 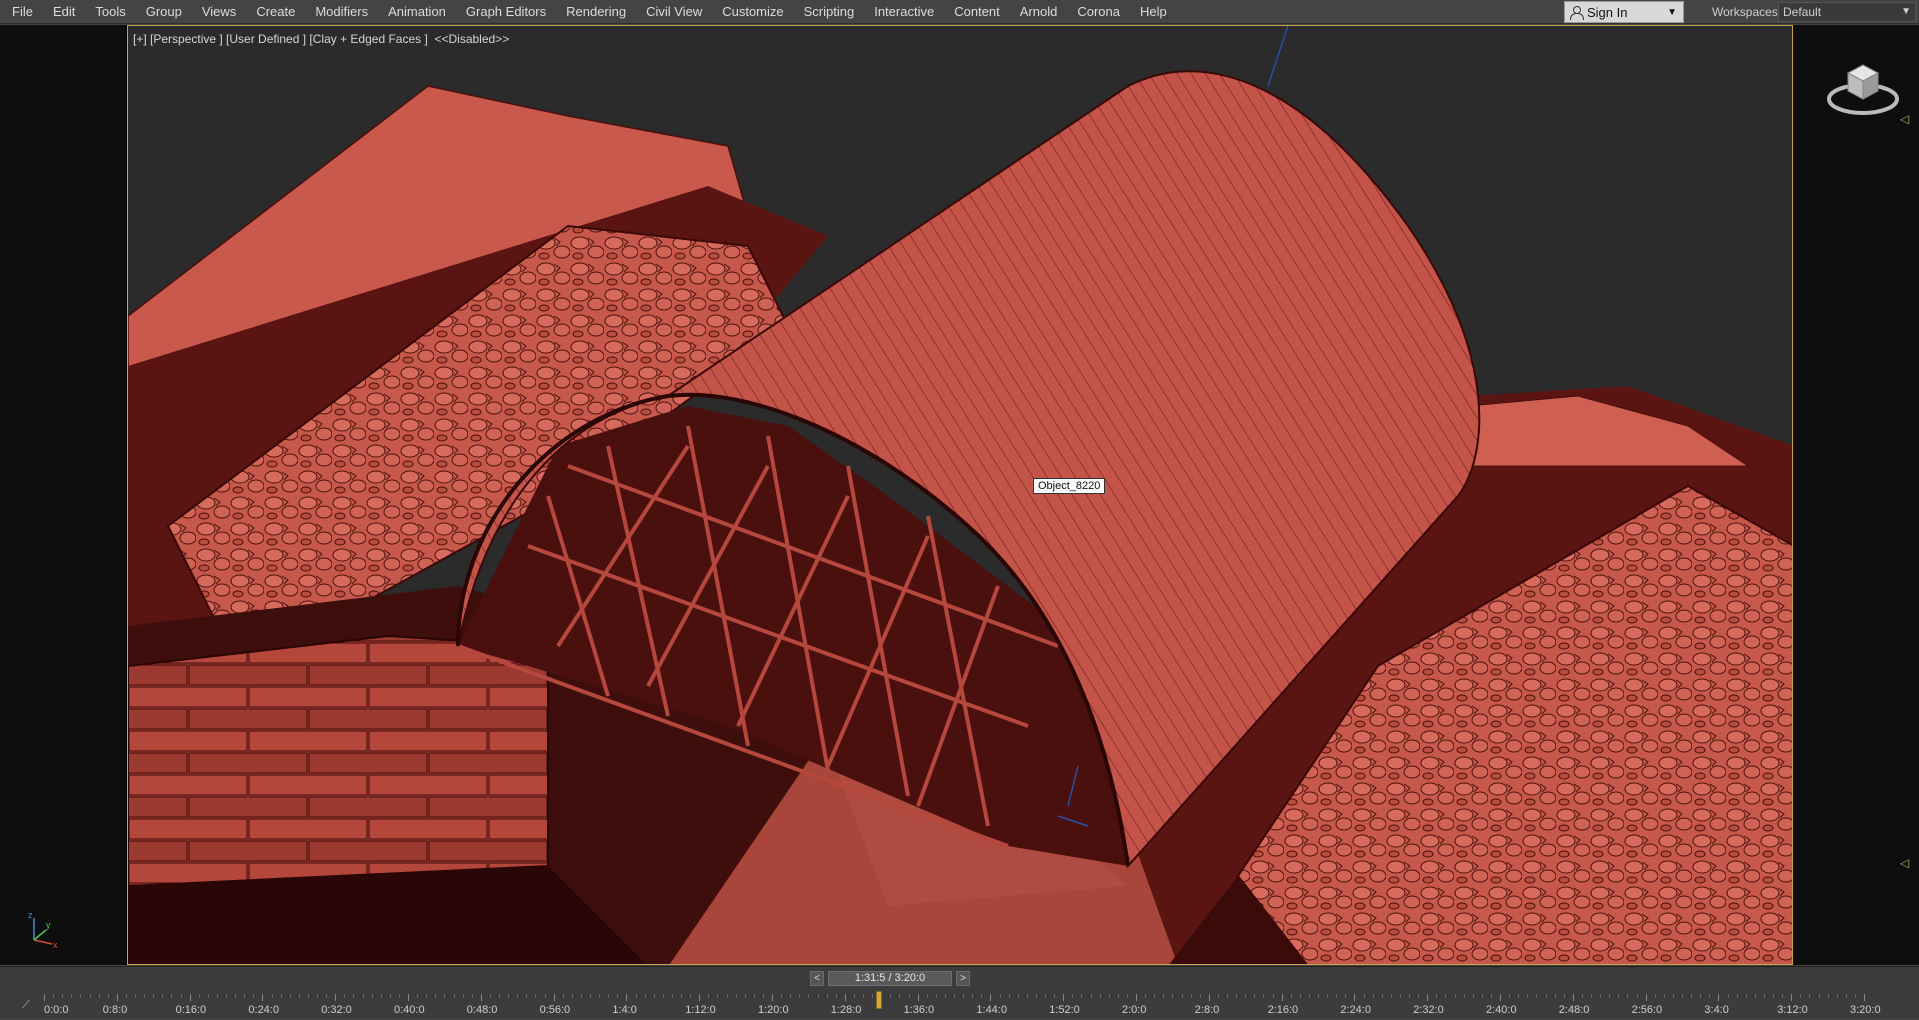 I want to click on menu-tools: Tools, so click(x=110, y=12).